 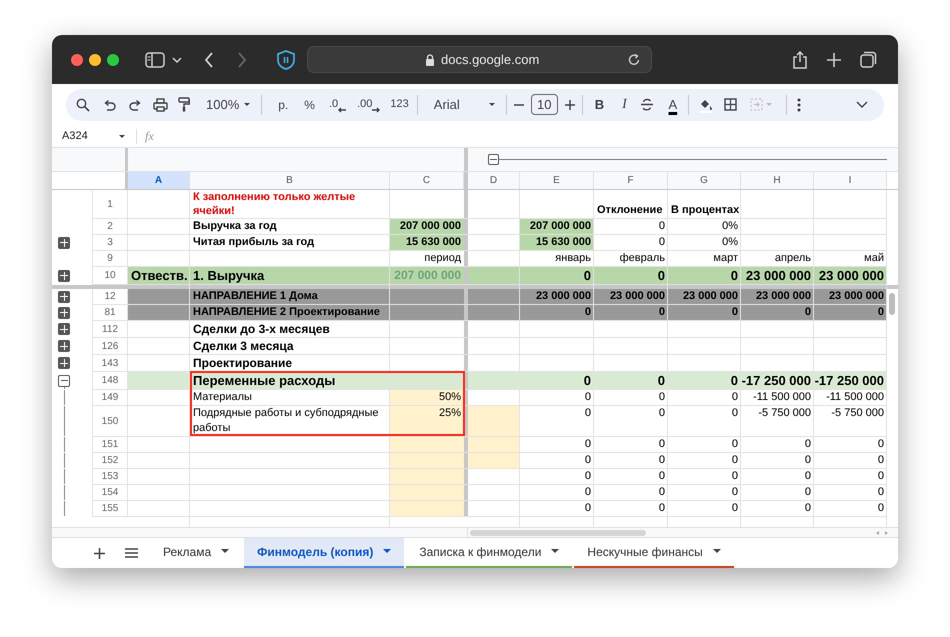 What do you see at coordinates (283, 104) in the screenshot?
I see `currency-format-button: р.` at bounding box center [283, 104].